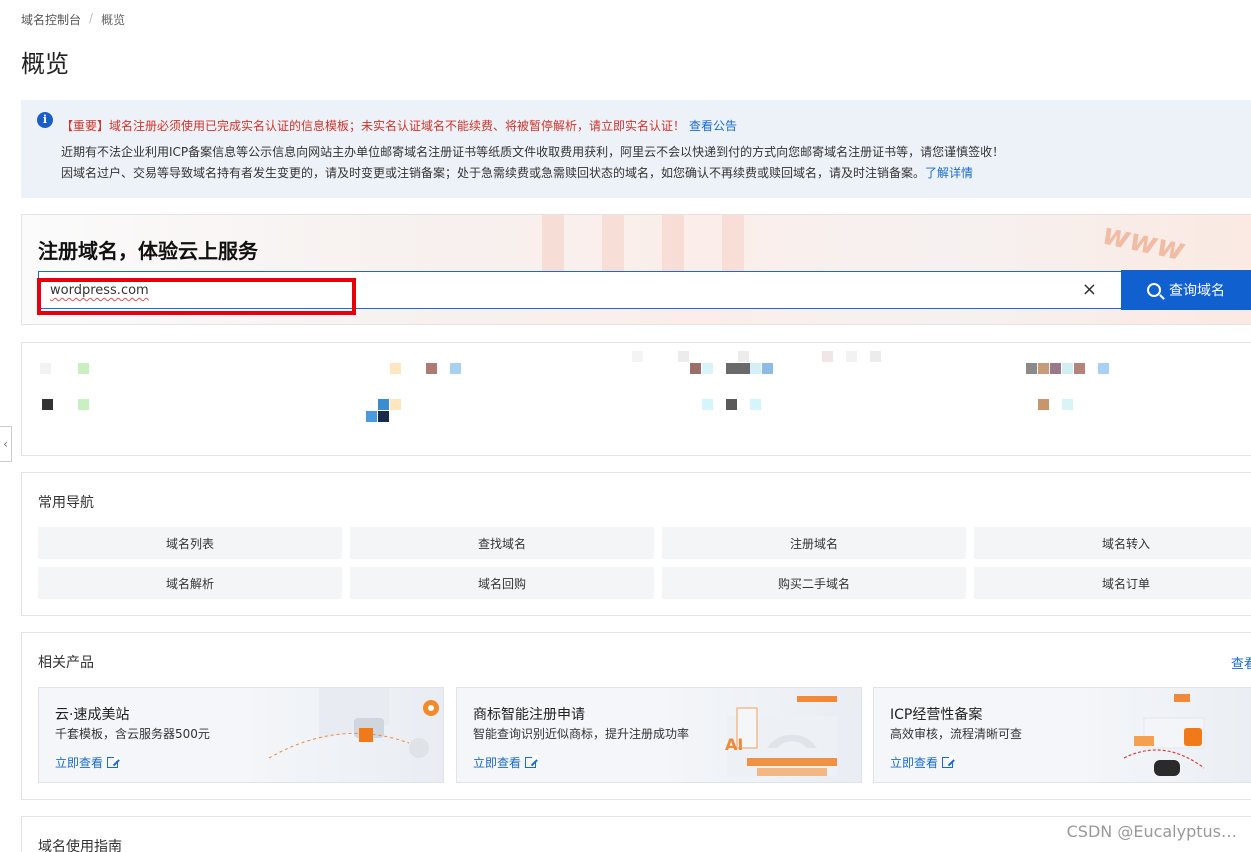 The height and width of the screenshot is (852, 1251). I want to click on www-decoration: www, so click(1143, 242).